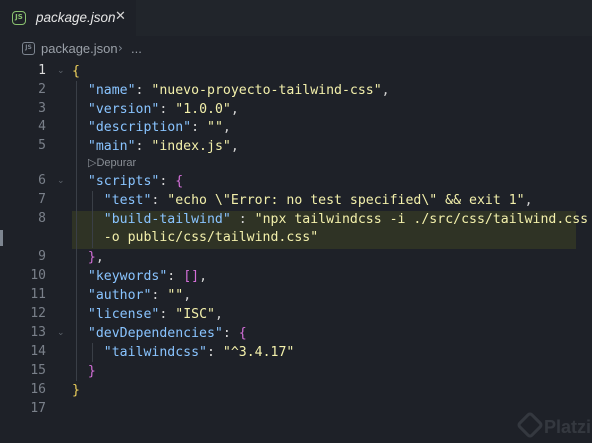 The width and height of the screenshot is (592, 443). Describe the element at coordinates (163, 146) in the screenshot. I see `code-line: "main": "index.js",` at that location.